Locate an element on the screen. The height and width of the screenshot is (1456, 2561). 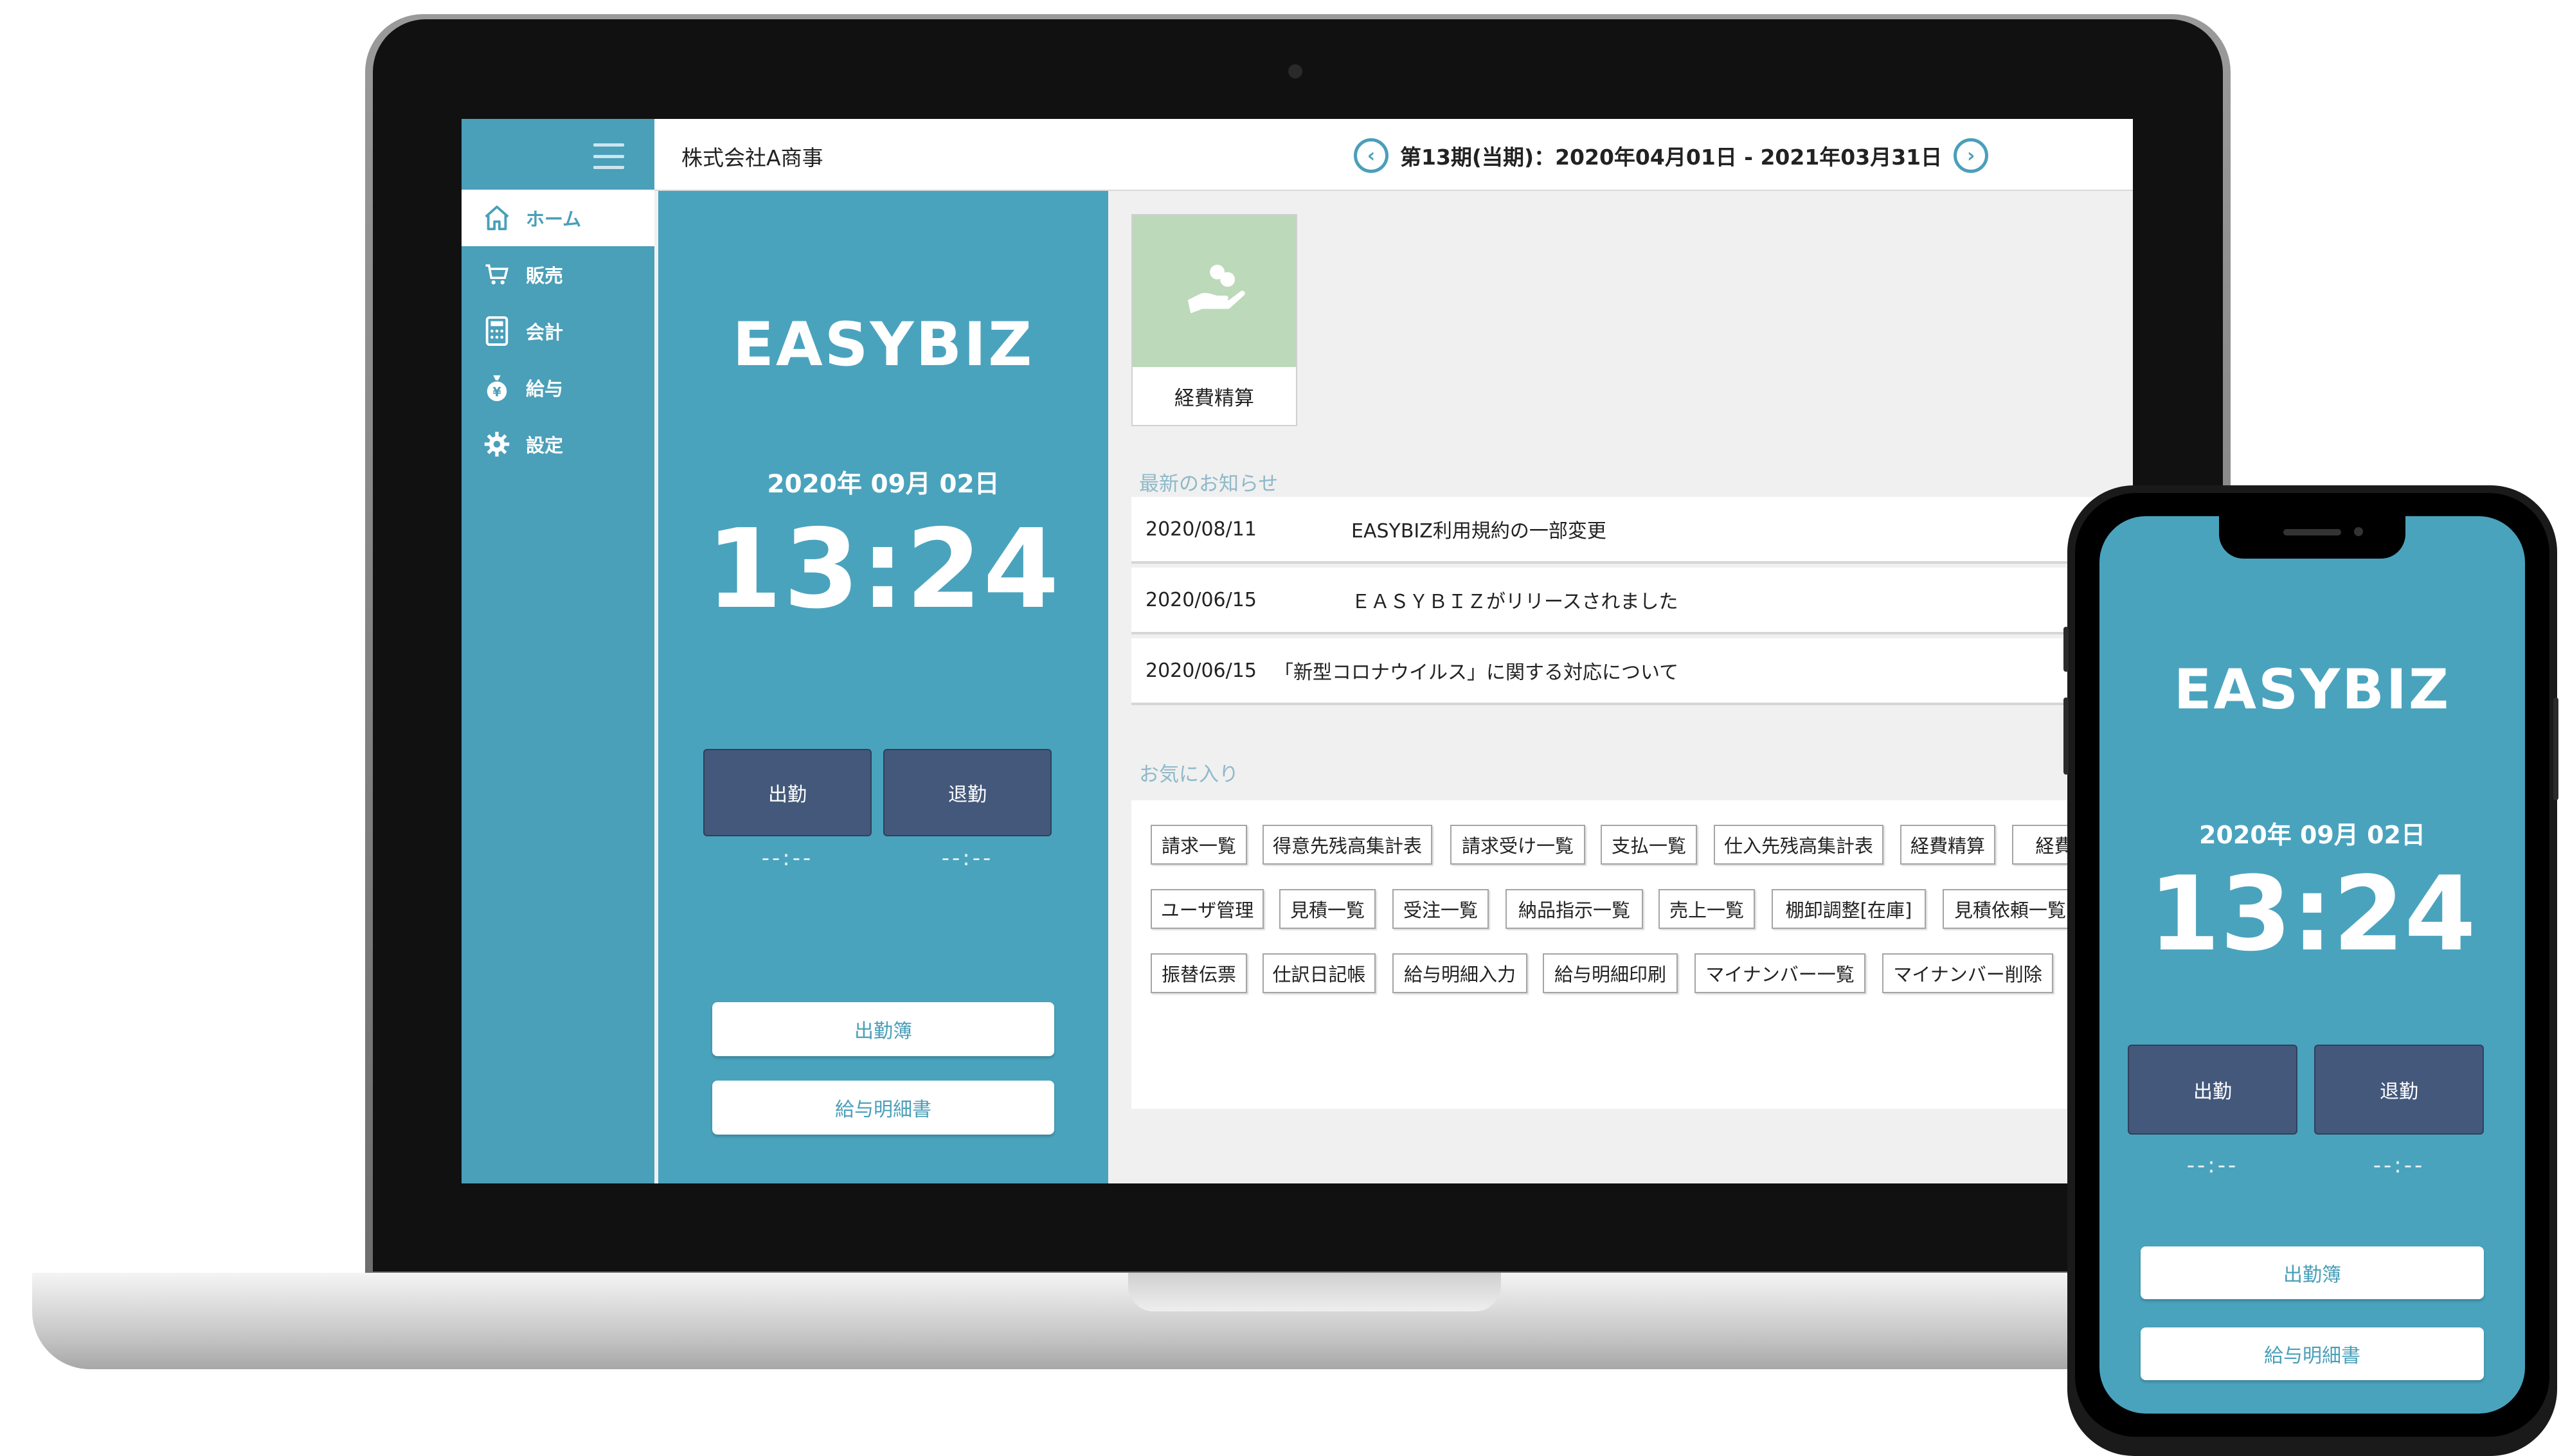
gear-icon is located at coordinates (497, 444).